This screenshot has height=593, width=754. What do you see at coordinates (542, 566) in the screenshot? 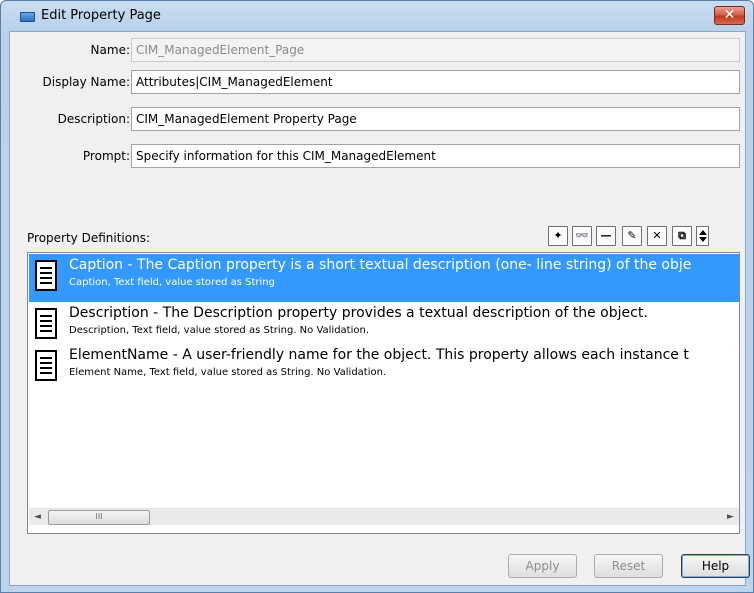
I see `apply-button: Apply` at bounding box center [542, 566].